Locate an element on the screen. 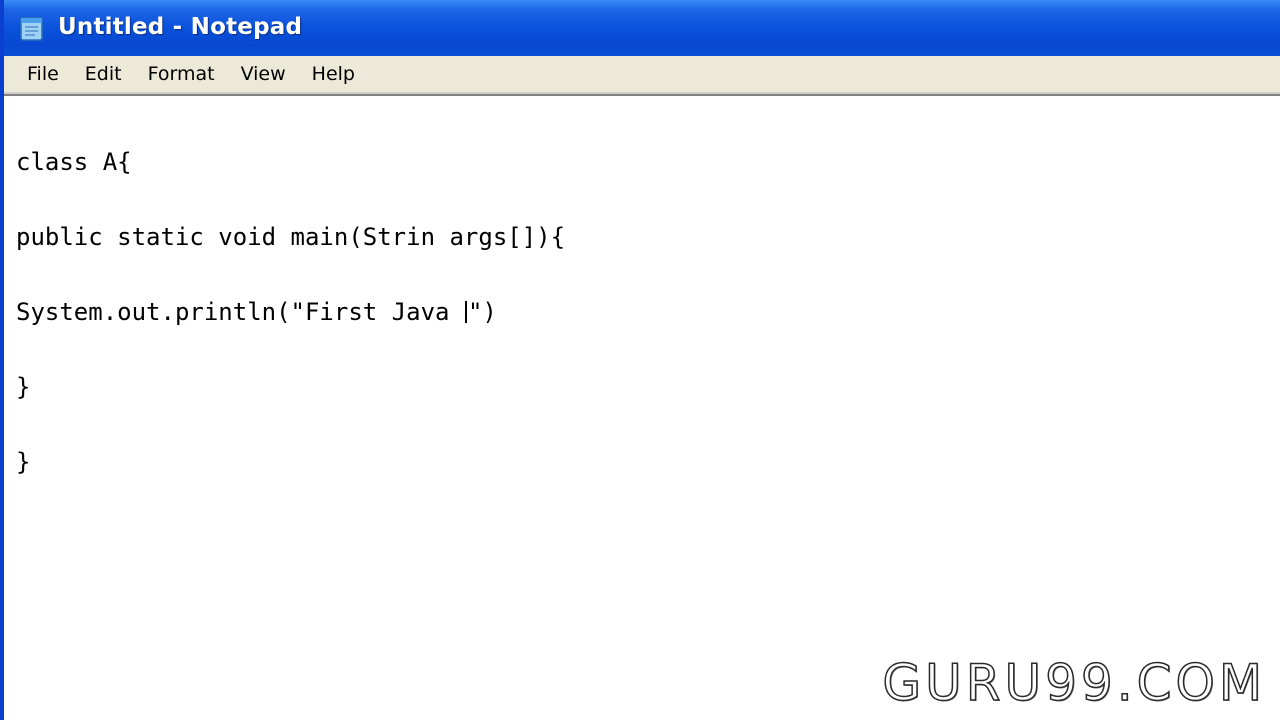  menu-file: File is located at coordinates (43, 74).